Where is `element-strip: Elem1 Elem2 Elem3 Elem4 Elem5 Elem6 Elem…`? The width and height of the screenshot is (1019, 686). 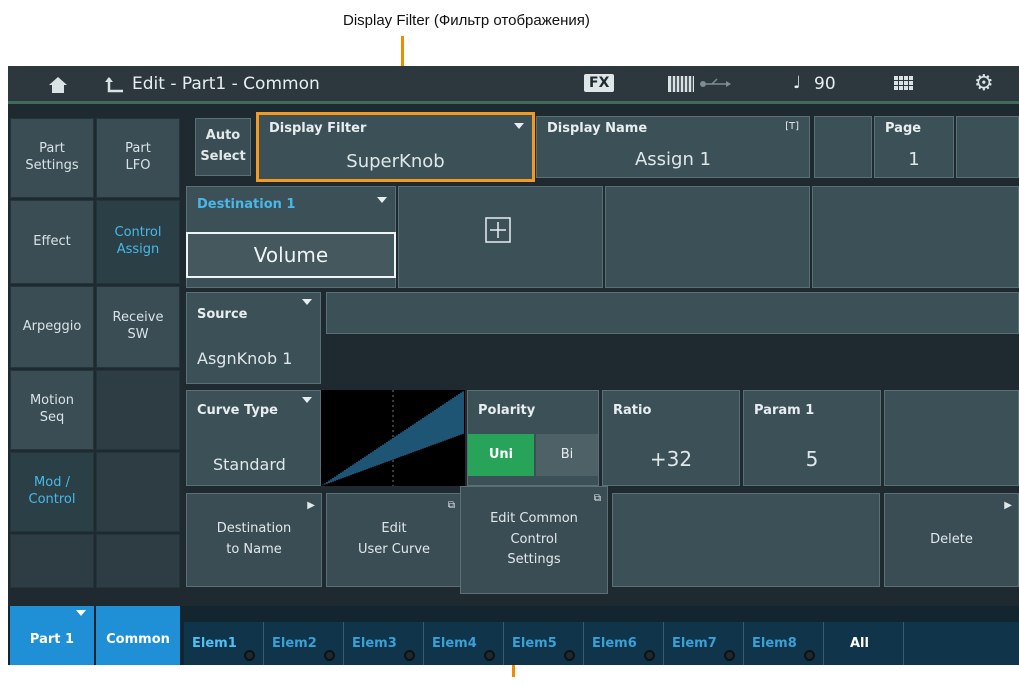 element-strip: Elem1 Elem2 Elem3 Elem4 Elem5 Elem6 Elem… is located at coordinates (601, 643).